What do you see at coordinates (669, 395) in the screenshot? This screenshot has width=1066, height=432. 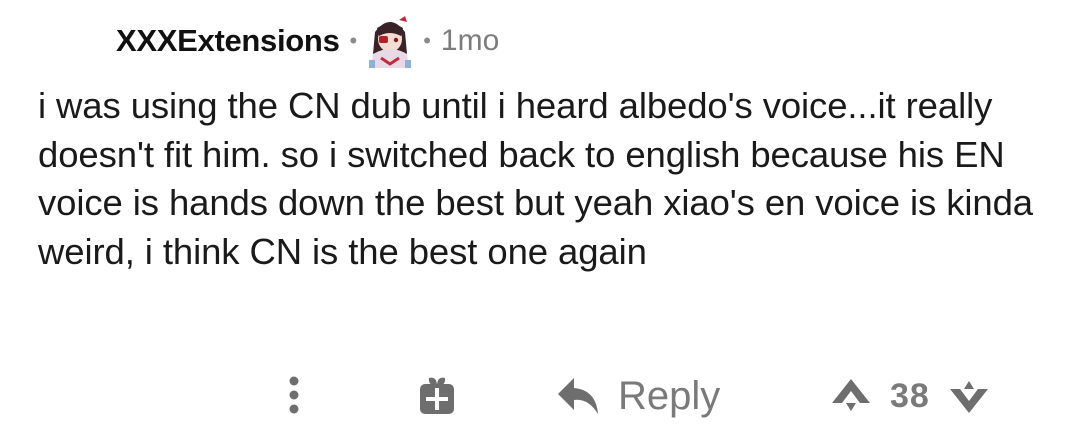 I see `reply-label: Reply` at bounding box center [669, 395].